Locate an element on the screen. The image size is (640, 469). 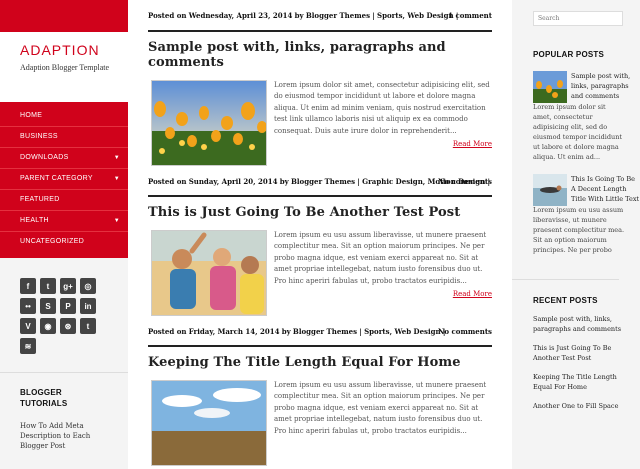
flickr-icon: •• is located at coordinates (28, 306).